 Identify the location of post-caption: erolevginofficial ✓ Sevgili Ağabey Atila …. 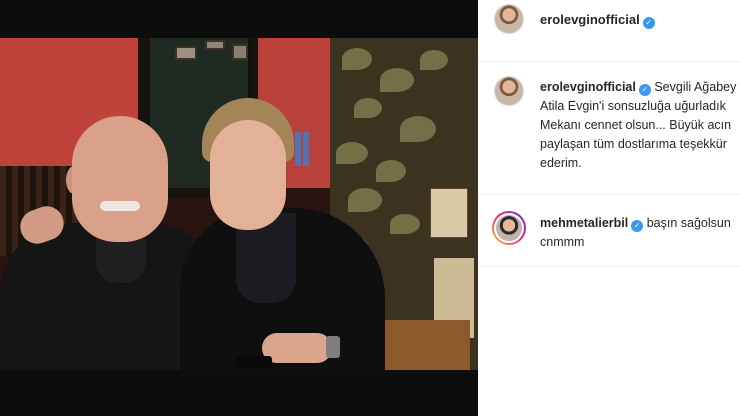
(640, 125).